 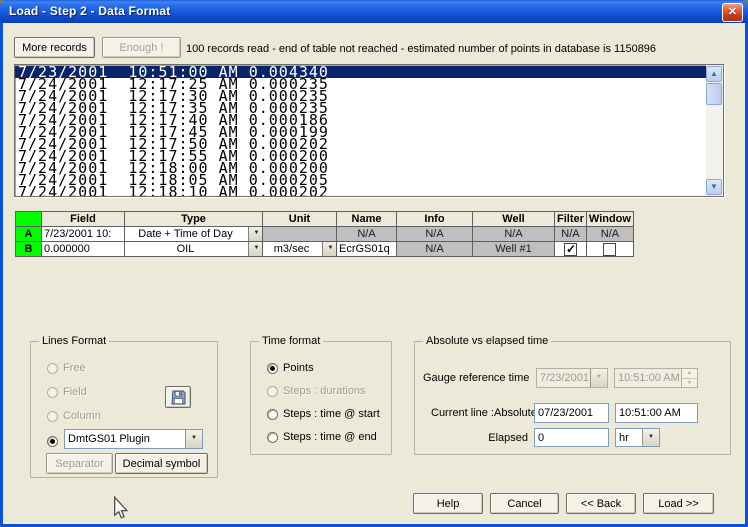 I want to click on well-cell-a: N/A, so click(x=513, y=234).